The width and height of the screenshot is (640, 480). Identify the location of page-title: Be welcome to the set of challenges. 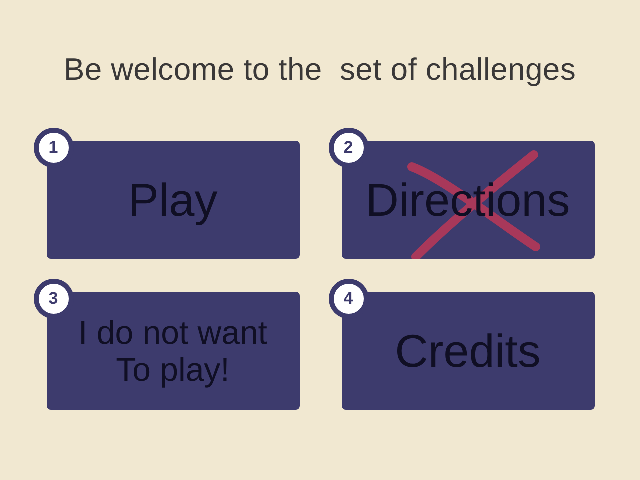
(320, 70).